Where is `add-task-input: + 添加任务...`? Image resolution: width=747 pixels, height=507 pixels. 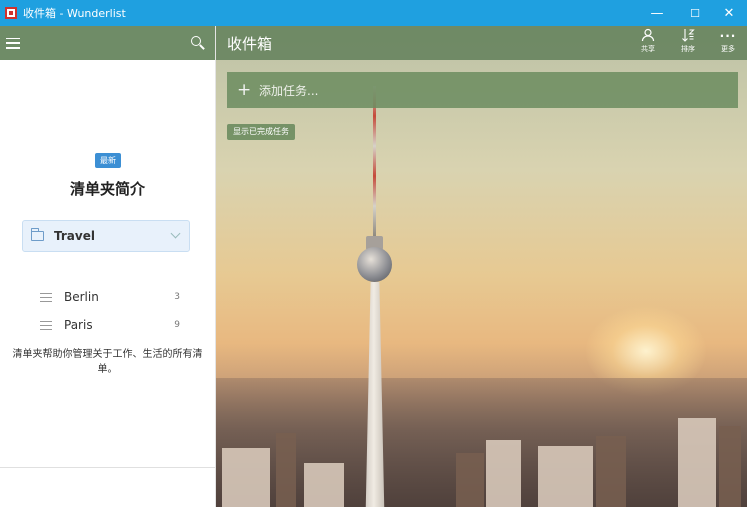
add-task-input: + 添加任务... is located at coordinates (482, 90).